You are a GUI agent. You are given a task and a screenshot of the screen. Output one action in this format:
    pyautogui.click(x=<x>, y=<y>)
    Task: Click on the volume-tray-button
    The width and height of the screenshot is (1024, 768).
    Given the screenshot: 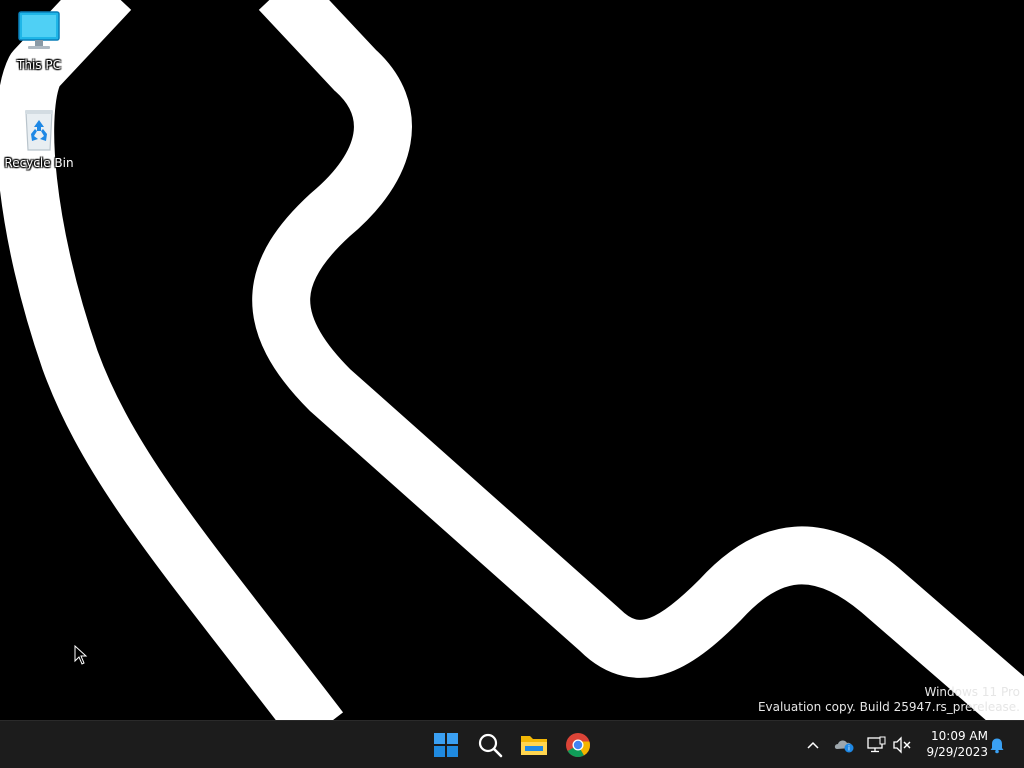 What is the action you would take?
    pyautogui.click(x=902, y=745)
    